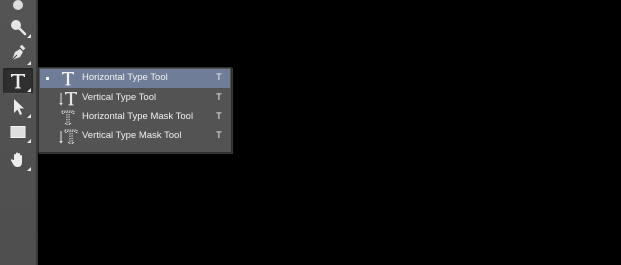 The image size is (621, 265). I want to click on type-icon, so click(18, 81).